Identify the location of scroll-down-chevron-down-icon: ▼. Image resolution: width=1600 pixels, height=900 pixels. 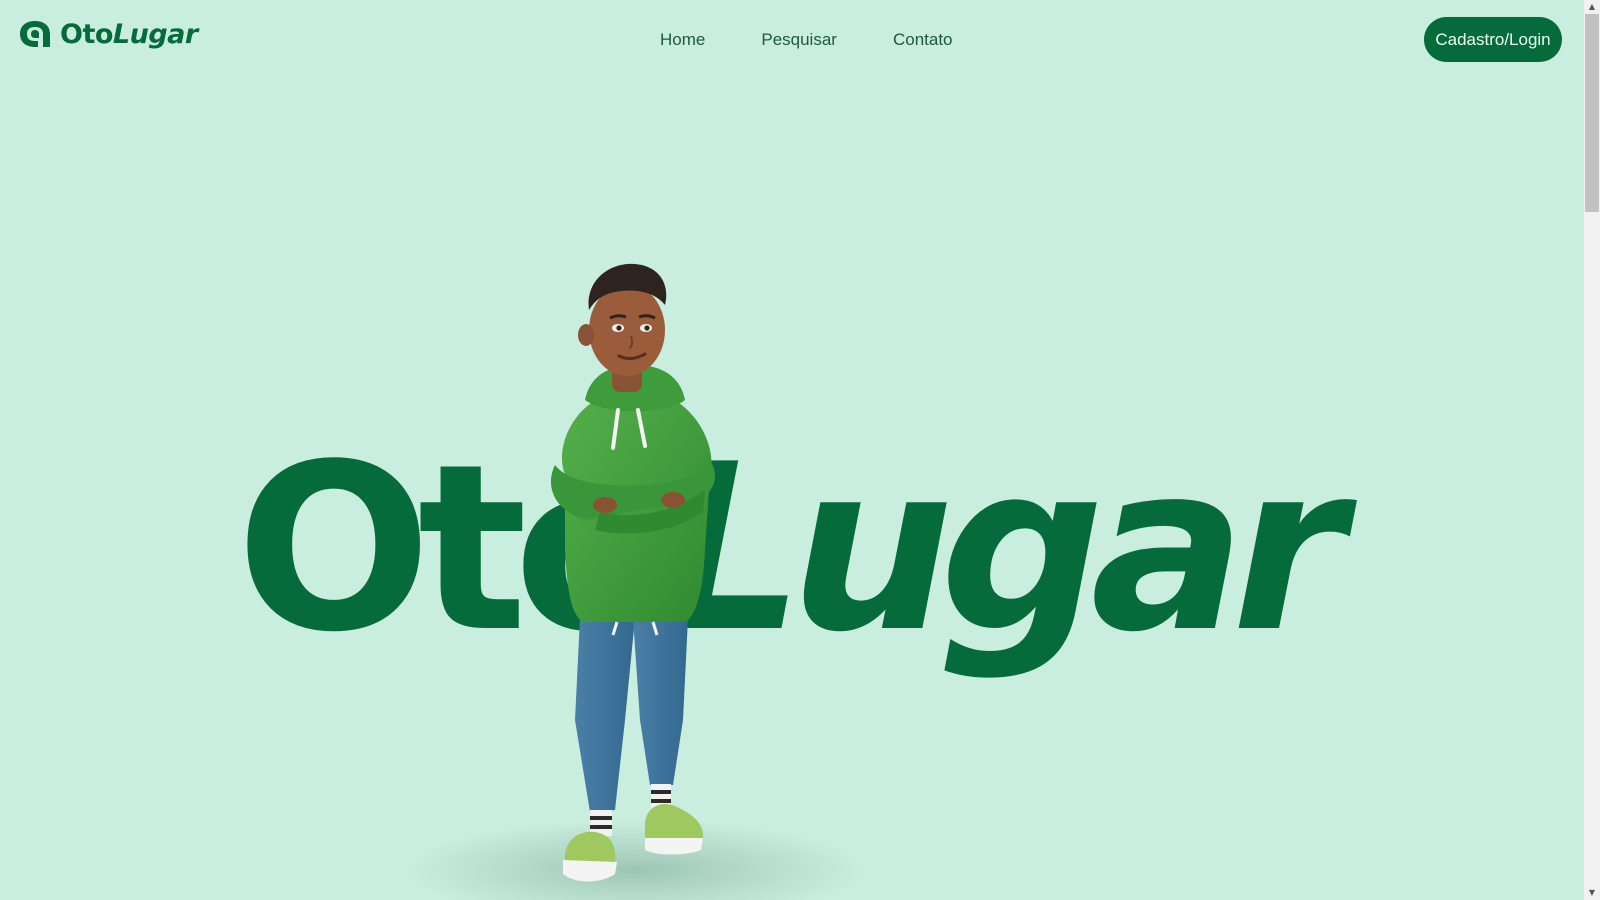
(1592, 893).